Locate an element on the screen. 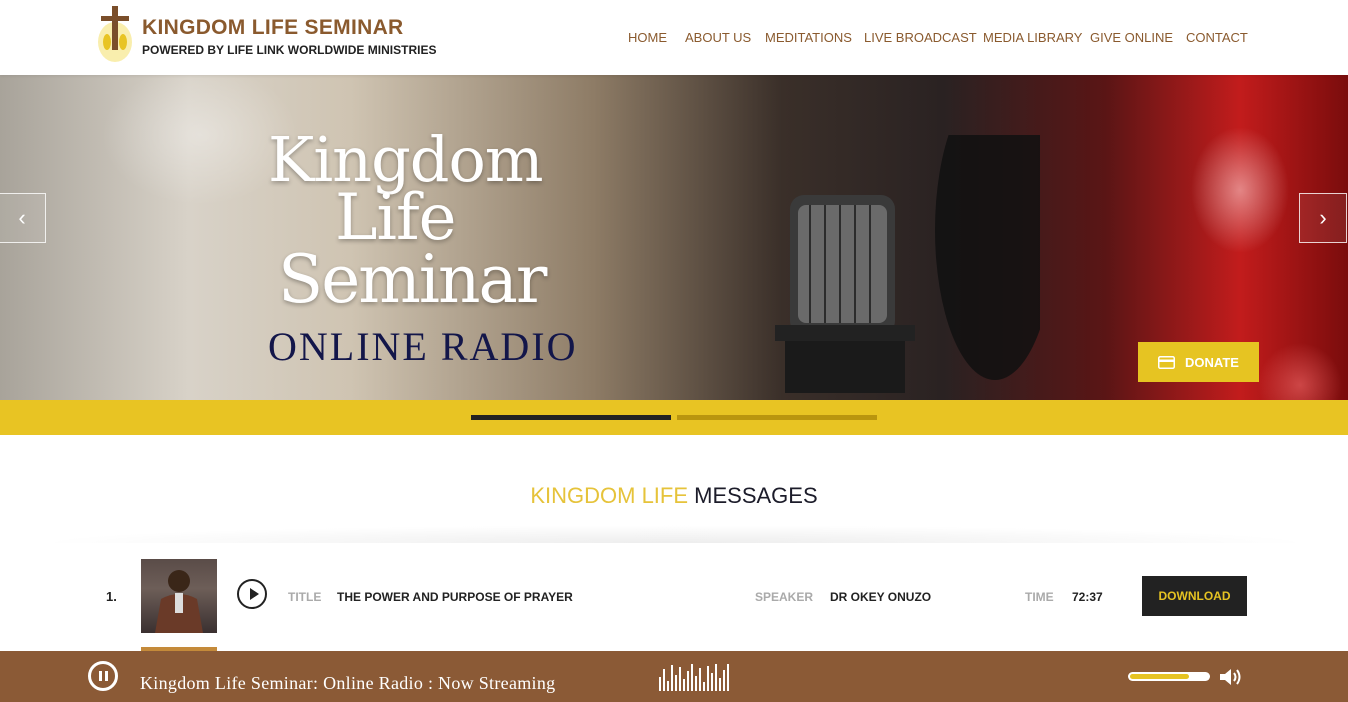  play-icon is located at coordinates (252, 594).